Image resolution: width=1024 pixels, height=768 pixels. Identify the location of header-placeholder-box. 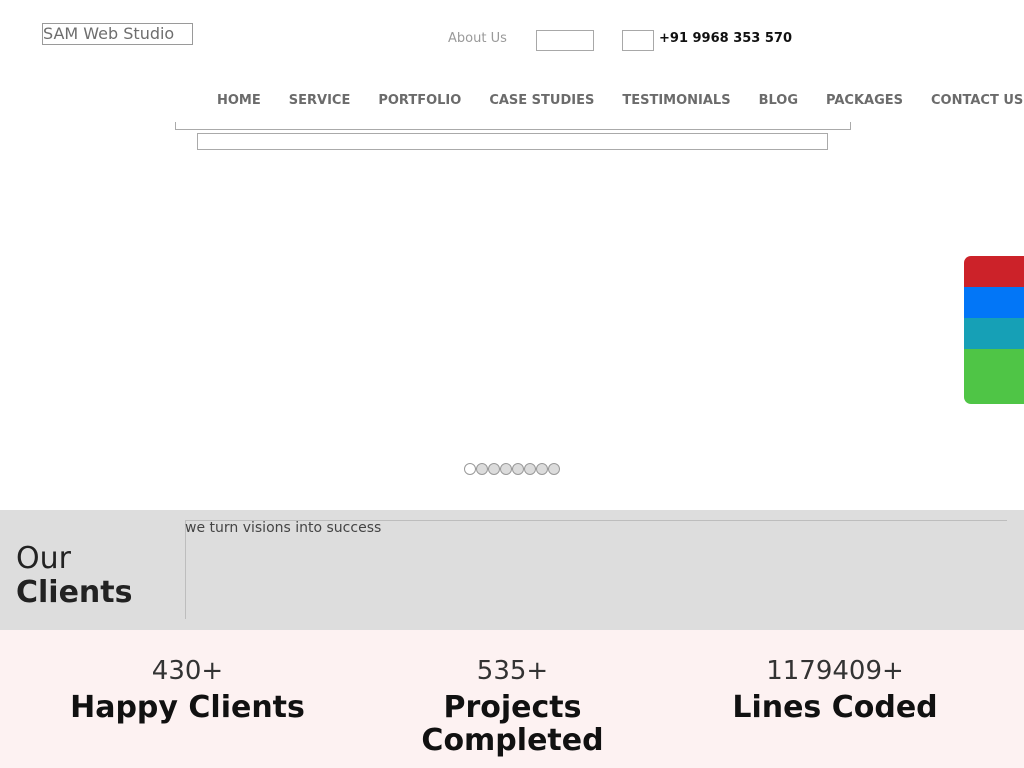
(565, 40).